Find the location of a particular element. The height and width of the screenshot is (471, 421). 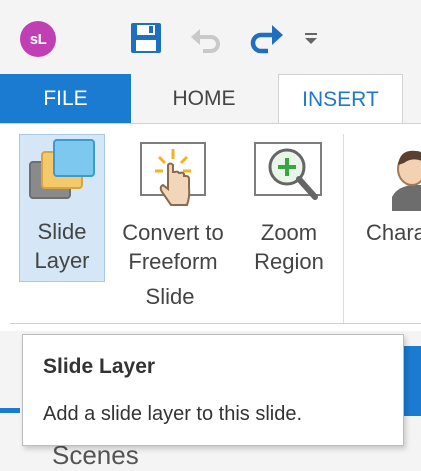

characters-button: Chara is located at coordinates (391, 190).